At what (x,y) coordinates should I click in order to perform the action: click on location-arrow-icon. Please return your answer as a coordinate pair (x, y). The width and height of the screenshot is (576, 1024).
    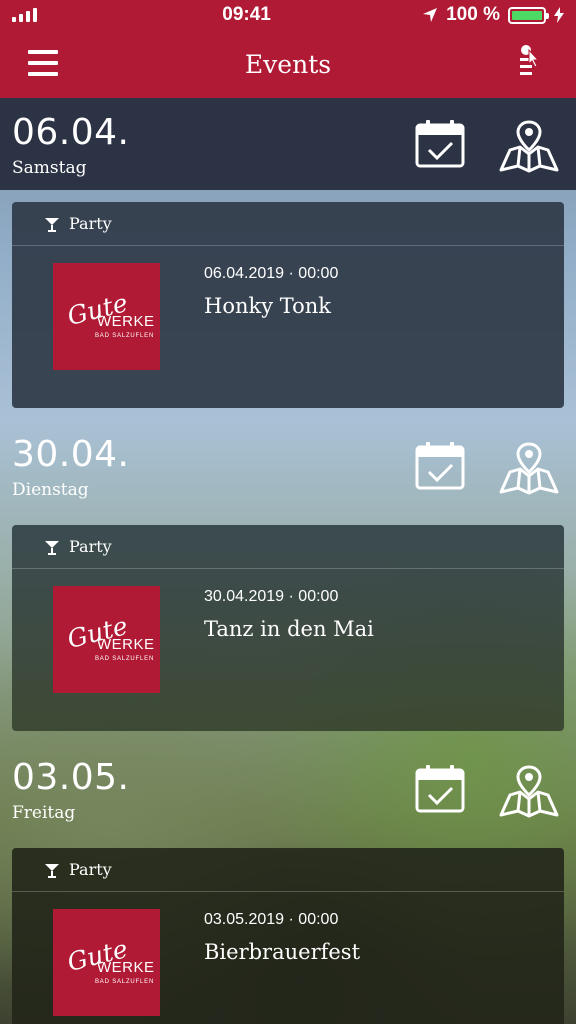
    Looking at the image, I should click on (430, 15).